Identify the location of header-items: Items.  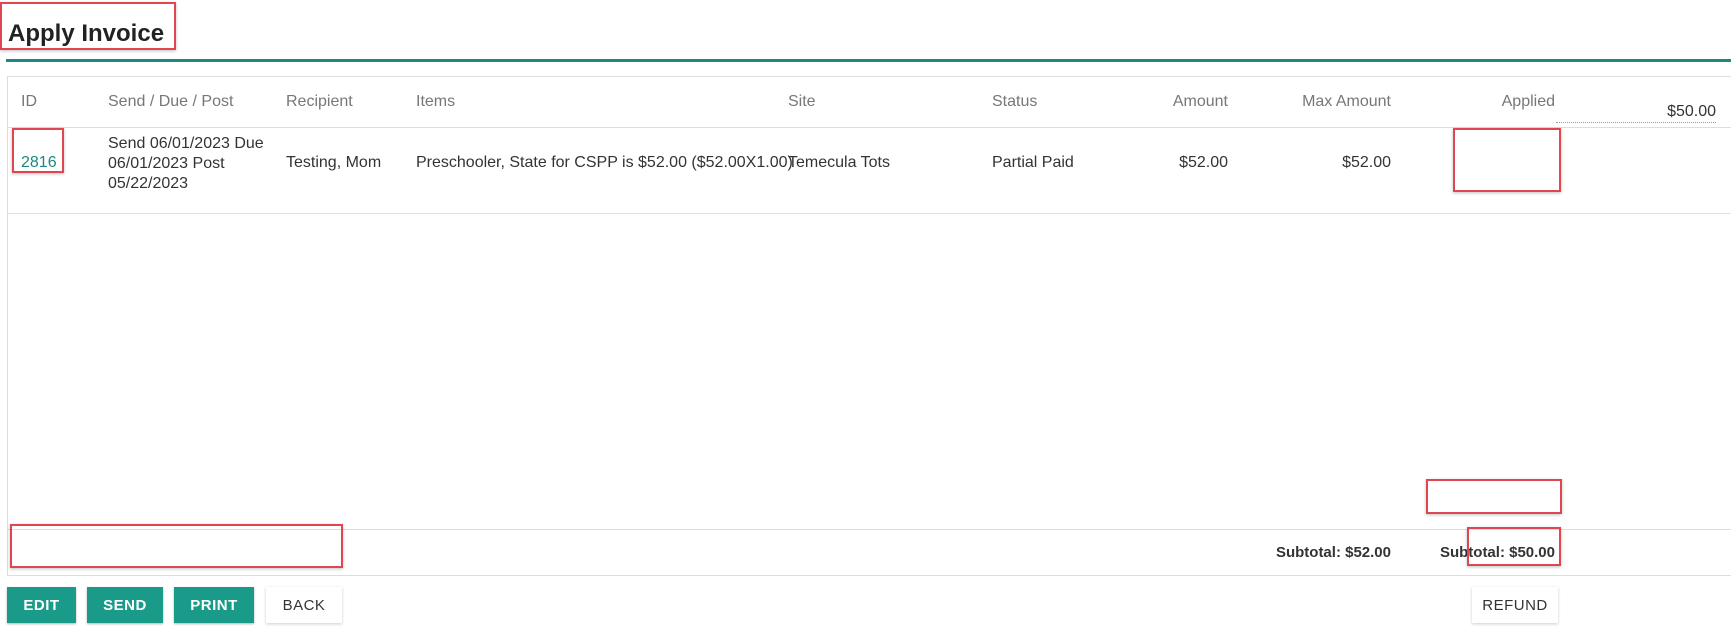
(435, 102).